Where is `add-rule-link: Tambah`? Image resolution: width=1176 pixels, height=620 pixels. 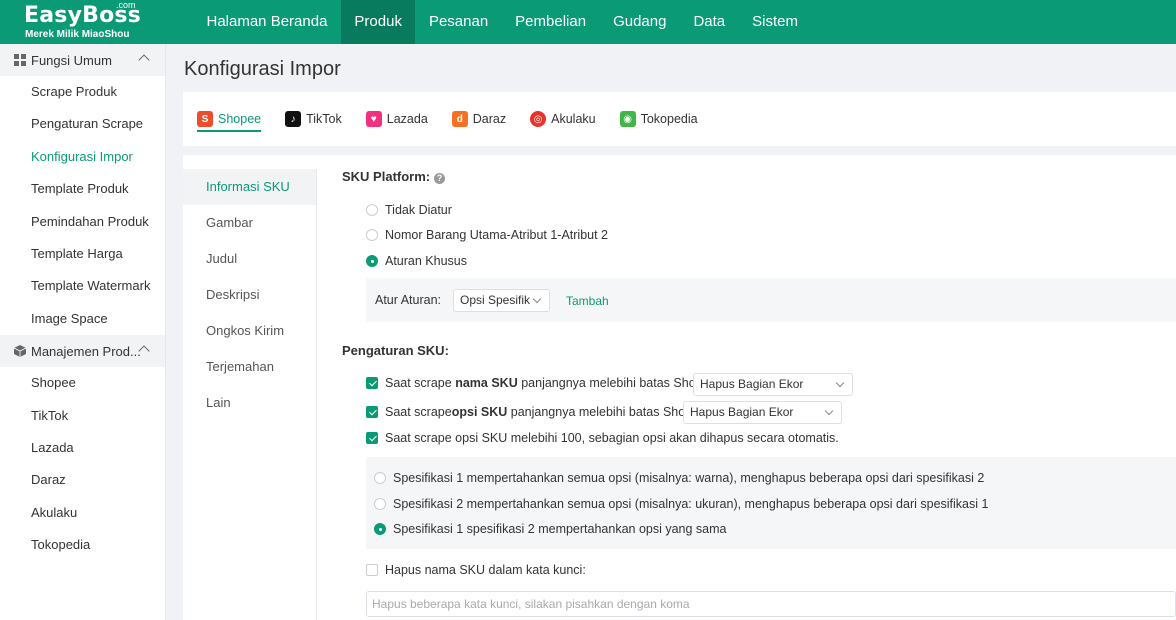 add-rule-link: Tambah is located at coordinates (587, 301).